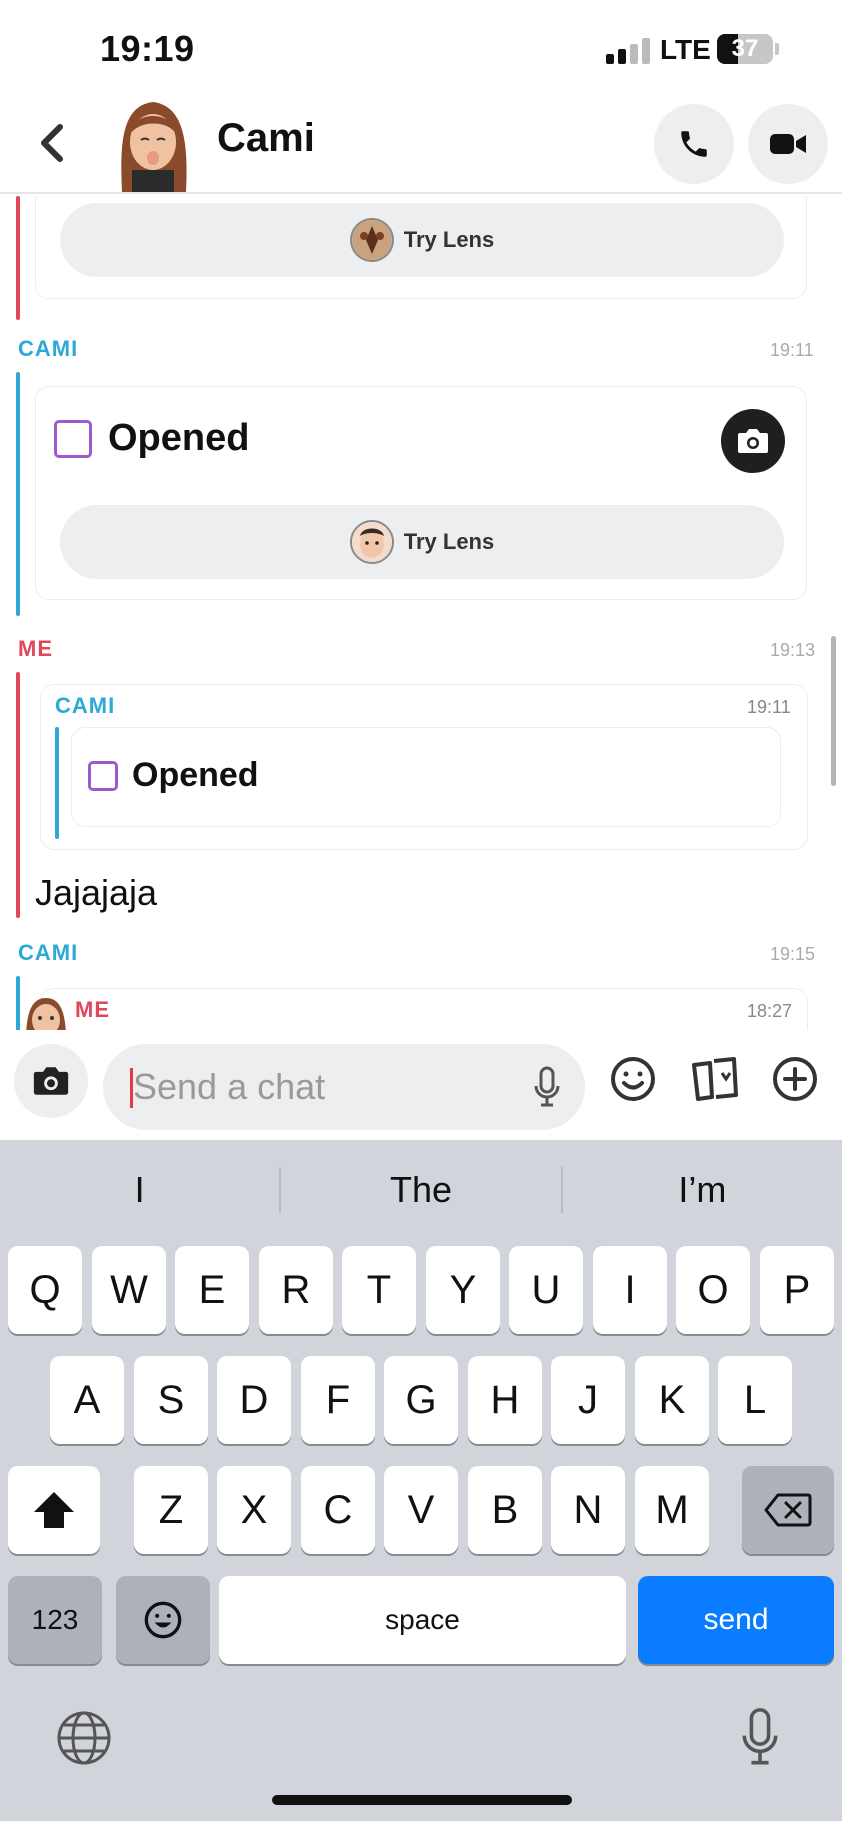 The width and height of the screenshot is (842, 1821). Describe the element at coordinates (630, 1290) in the screenshot. I see `key-i: I` at that location.